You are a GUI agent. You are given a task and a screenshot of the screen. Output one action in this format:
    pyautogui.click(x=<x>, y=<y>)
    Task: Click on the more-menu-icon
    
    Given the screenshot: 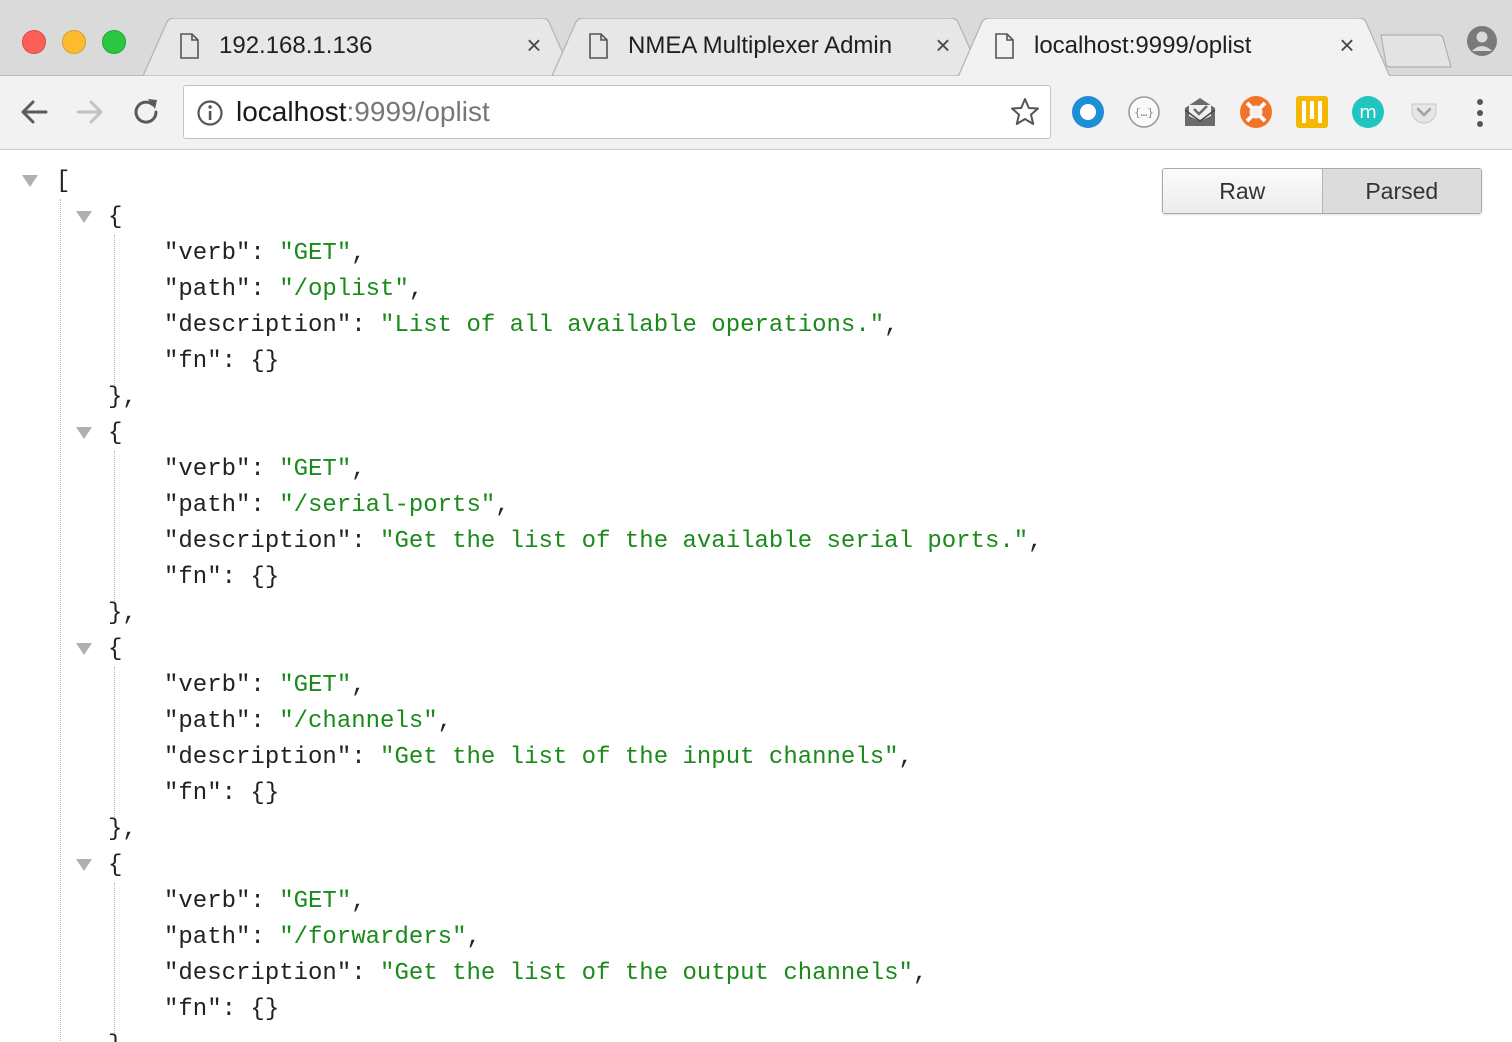 What is the action you would take?
    pyautogui.click(x=1480, y=113)
    